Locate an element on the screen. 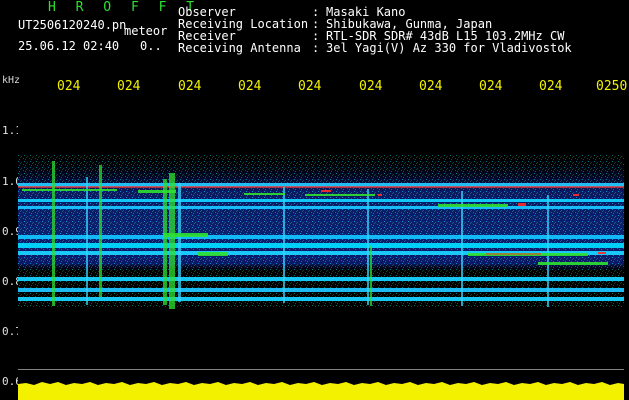 This screenshot has width=629, height=400. time-tick-2: 024 is located at coordinates (129, 86).